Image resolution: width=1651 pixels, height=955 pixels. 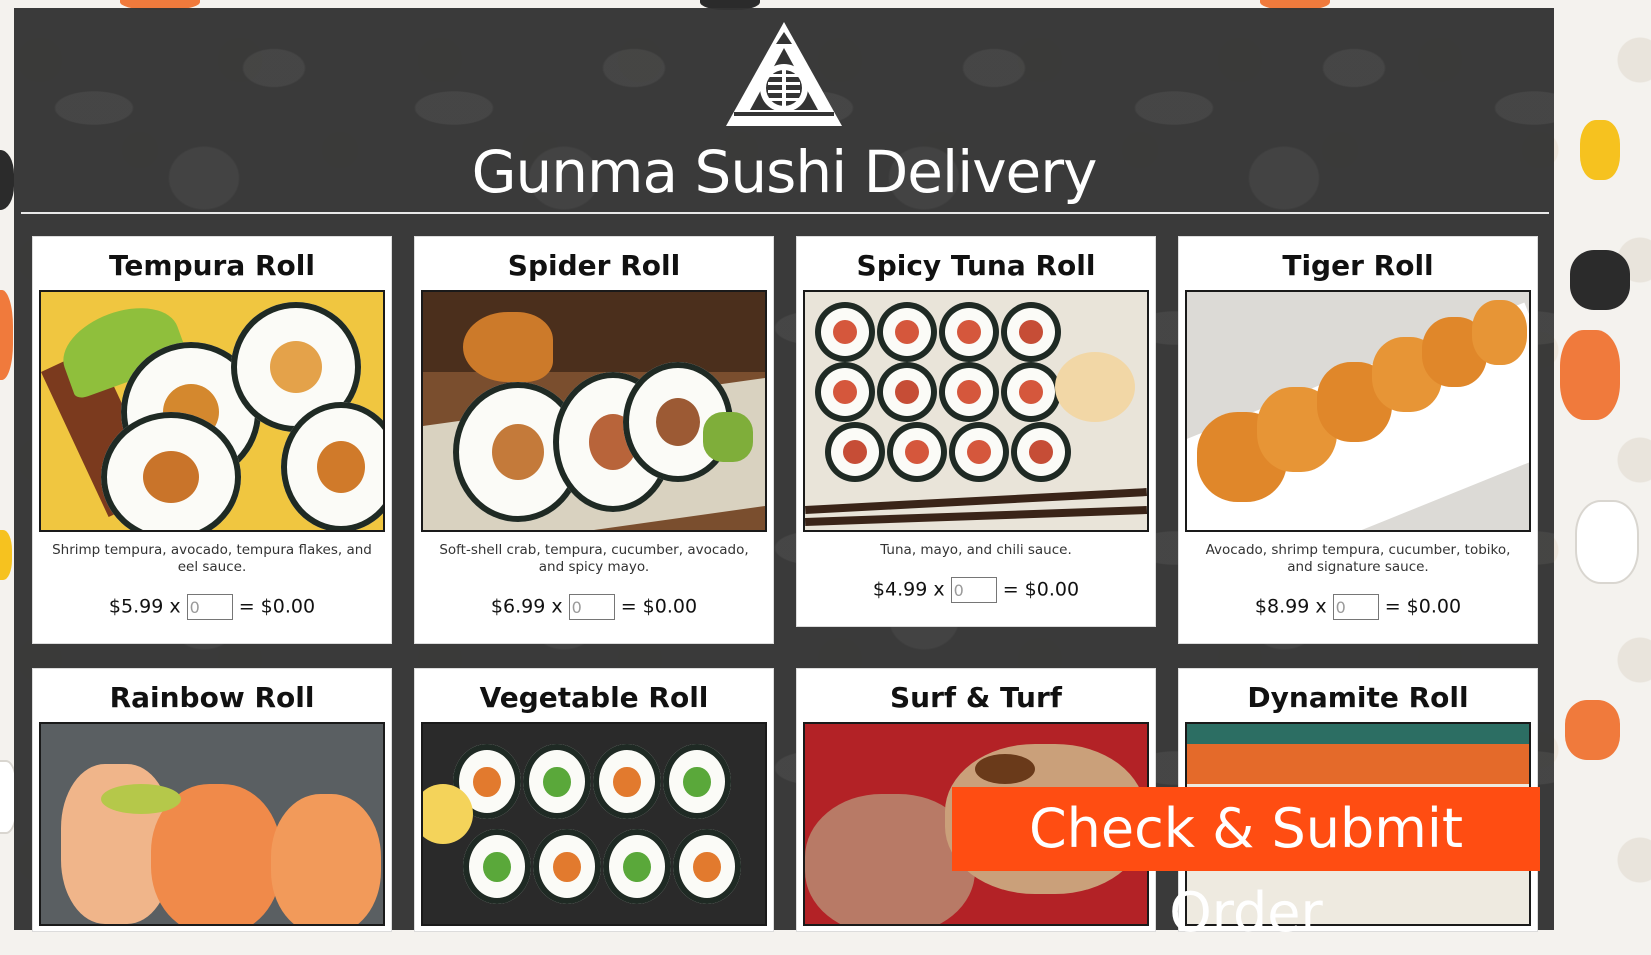 I want to click on price-row: $4.99 x = $0.00, so click(x=976, y=590).